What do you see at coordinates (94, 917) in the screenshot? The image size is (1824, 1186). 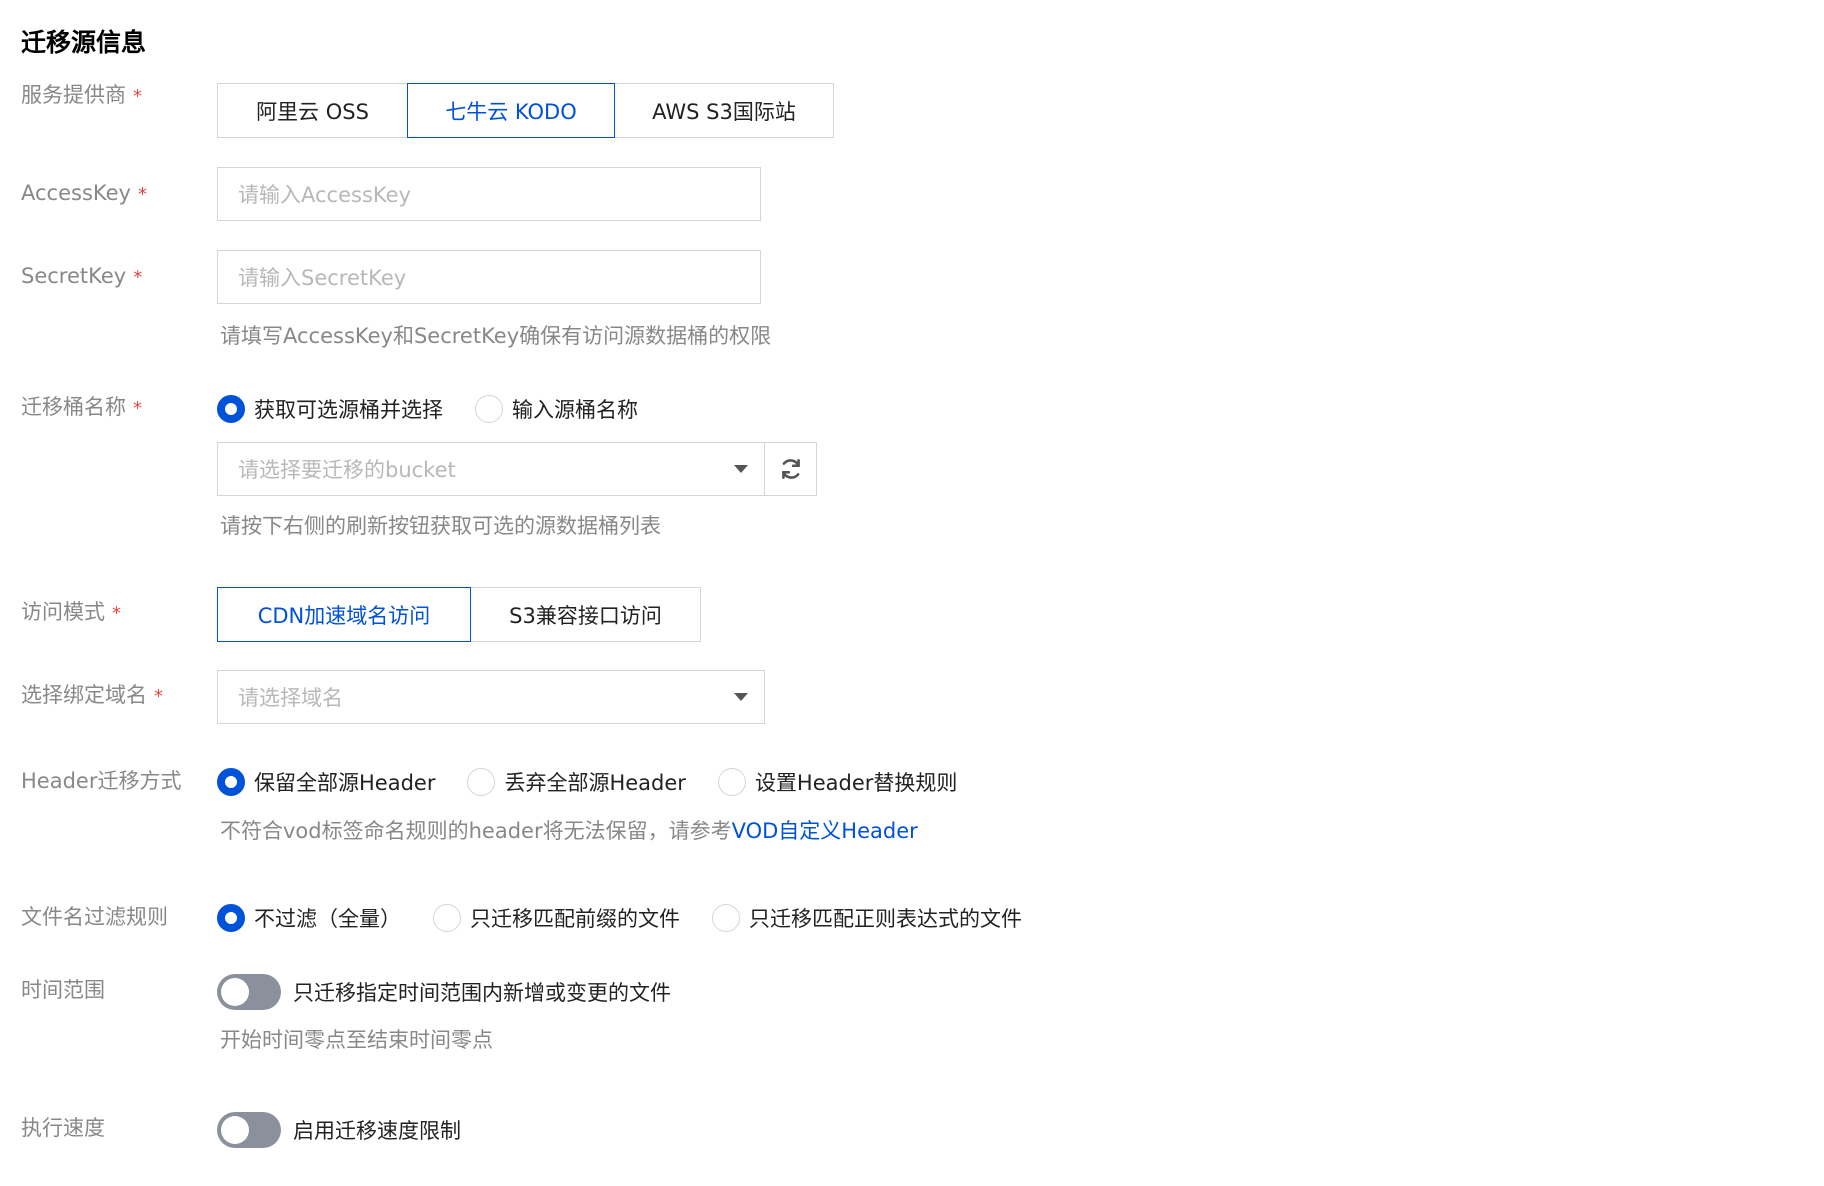 I see `filename-filter-label: 文件名过滤规则` at bounding box center [94, 917].